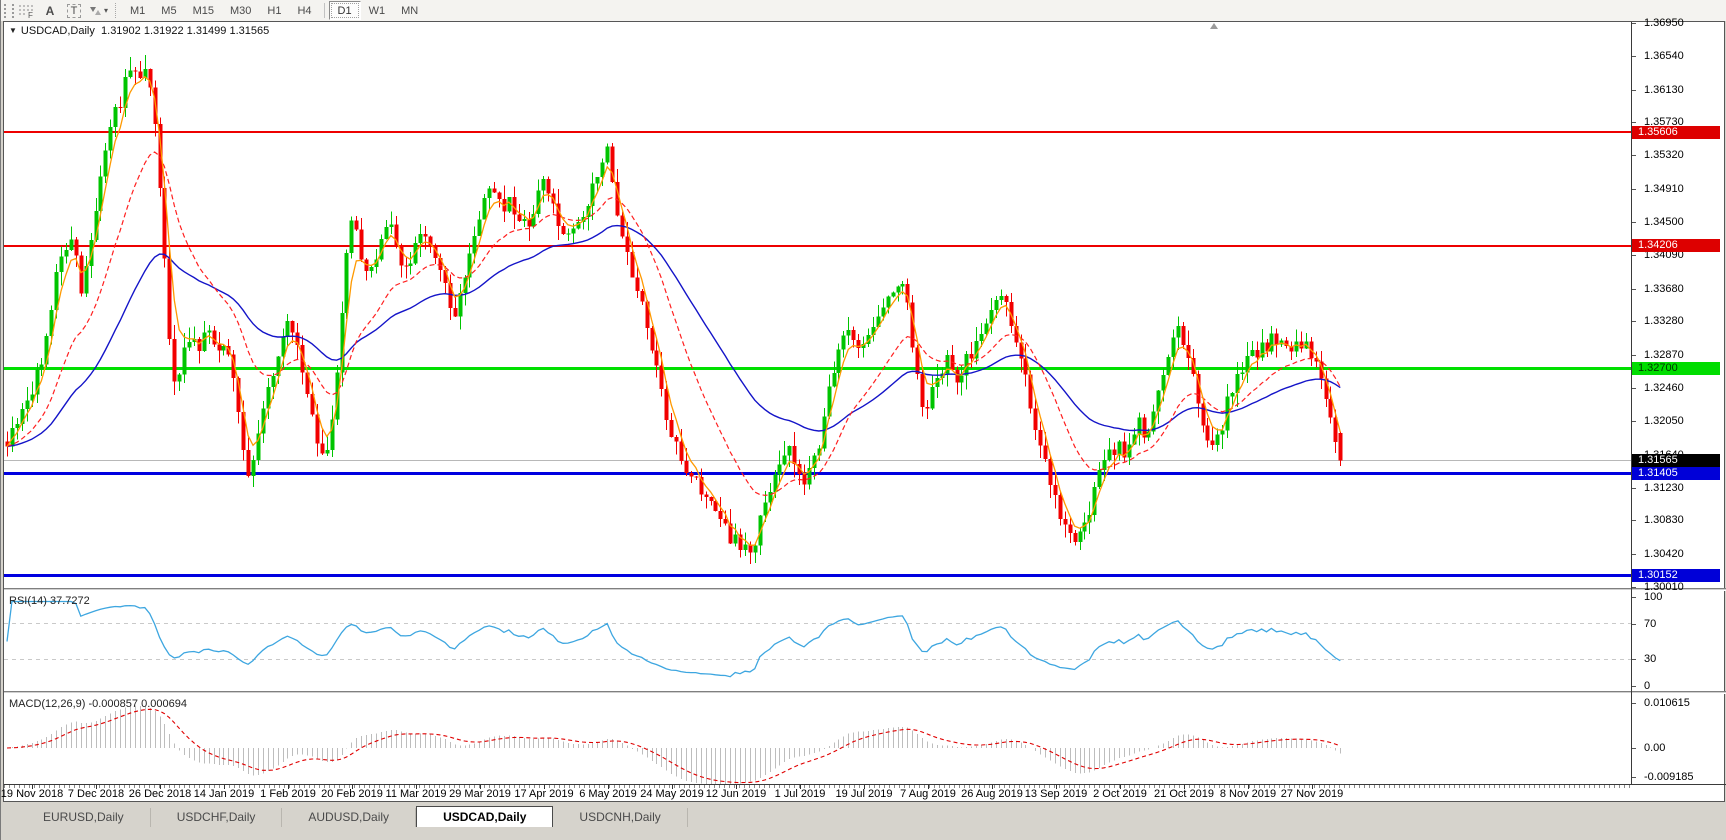 This screenshot has width=1726, height=840. I want to click on timeframe-mn: MN, so click(409, 10).